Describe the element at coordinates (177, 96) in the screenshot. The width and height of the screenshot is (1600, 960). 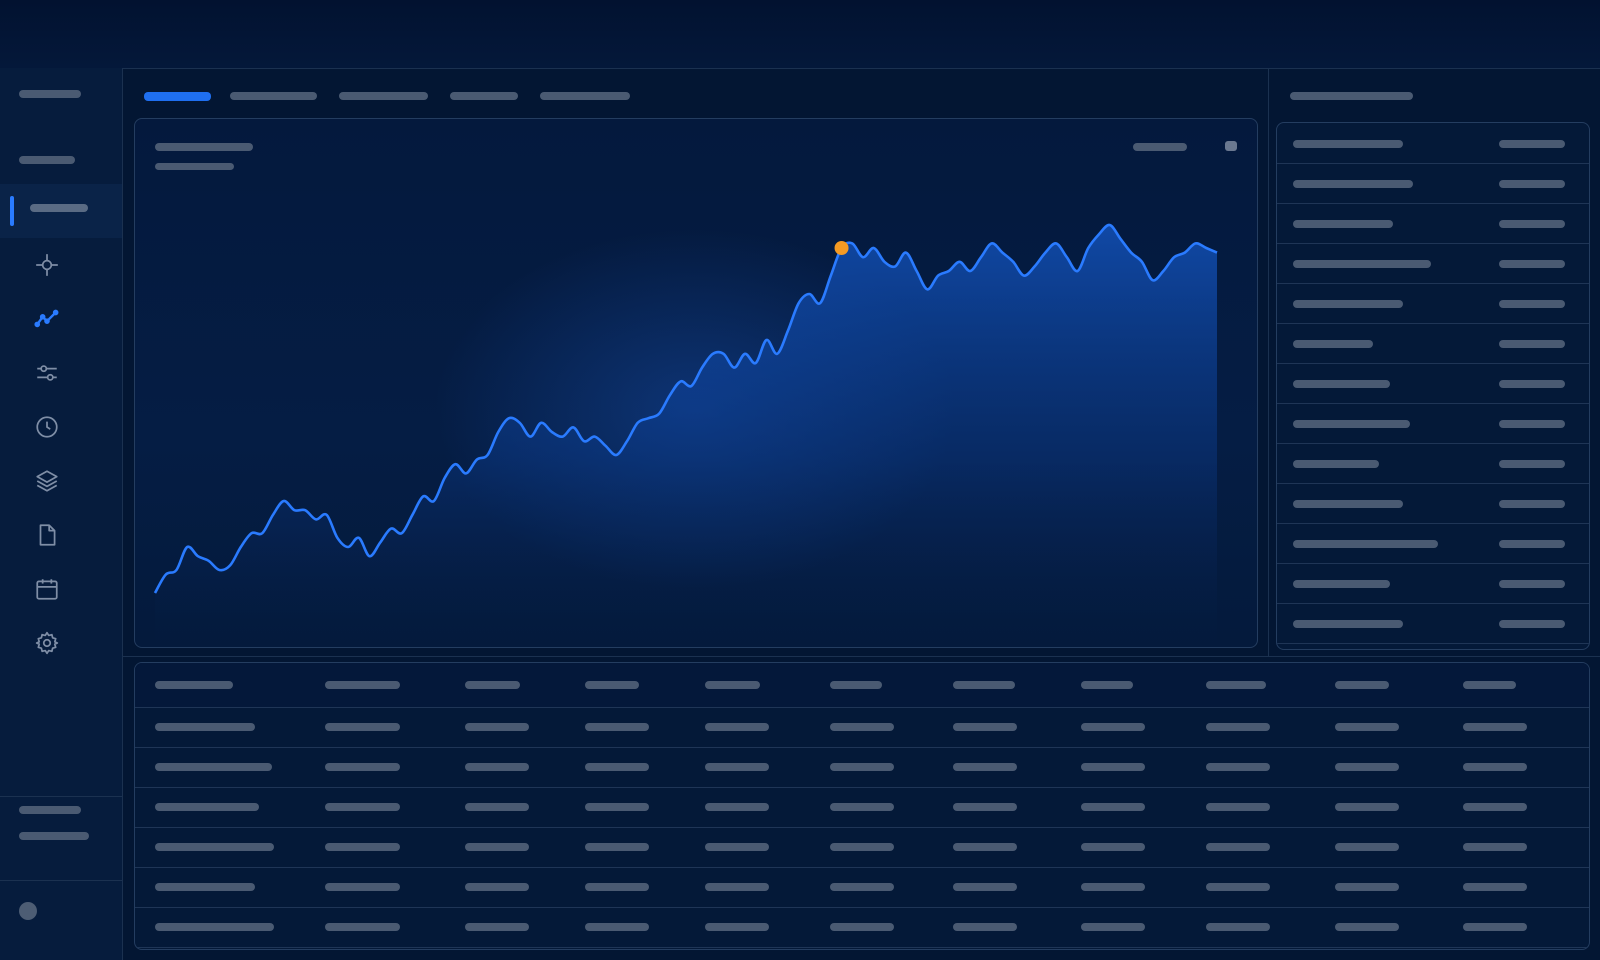
I see `tab-active` at that location.